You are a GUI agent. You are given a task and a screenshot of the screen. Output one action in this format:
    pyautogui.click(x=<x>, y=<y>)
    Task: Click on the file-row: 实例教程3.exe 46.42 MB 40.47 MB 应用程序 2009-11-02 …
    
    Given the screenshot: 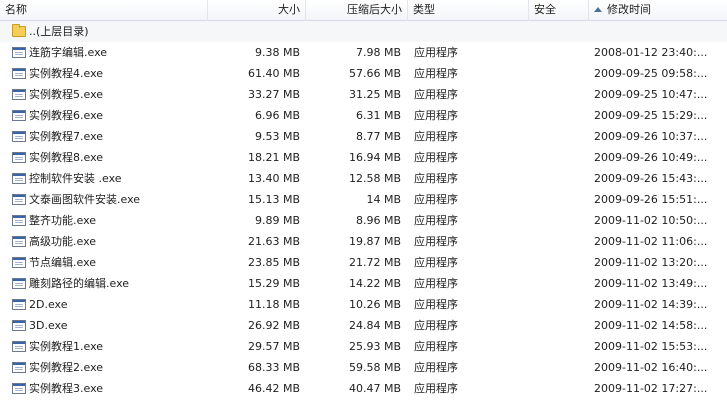 What is the action you would take?
    pyautogui.click(x=363, y=388)
    